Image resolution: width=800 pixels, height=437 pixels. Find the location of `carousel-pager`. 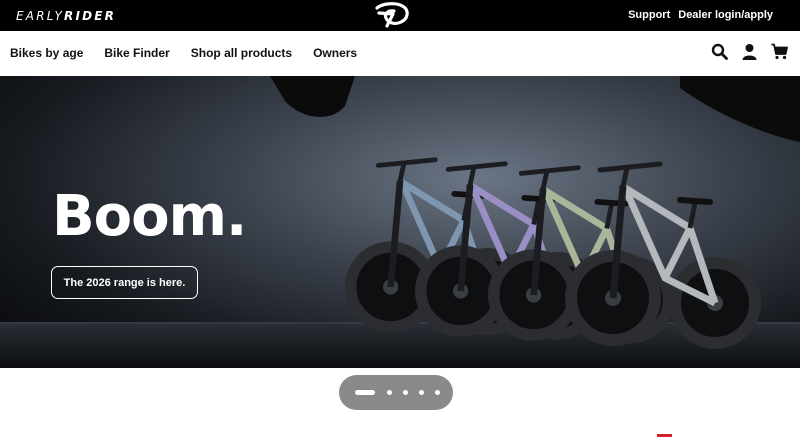

carousel-pager is located at coordinates (396, 392).